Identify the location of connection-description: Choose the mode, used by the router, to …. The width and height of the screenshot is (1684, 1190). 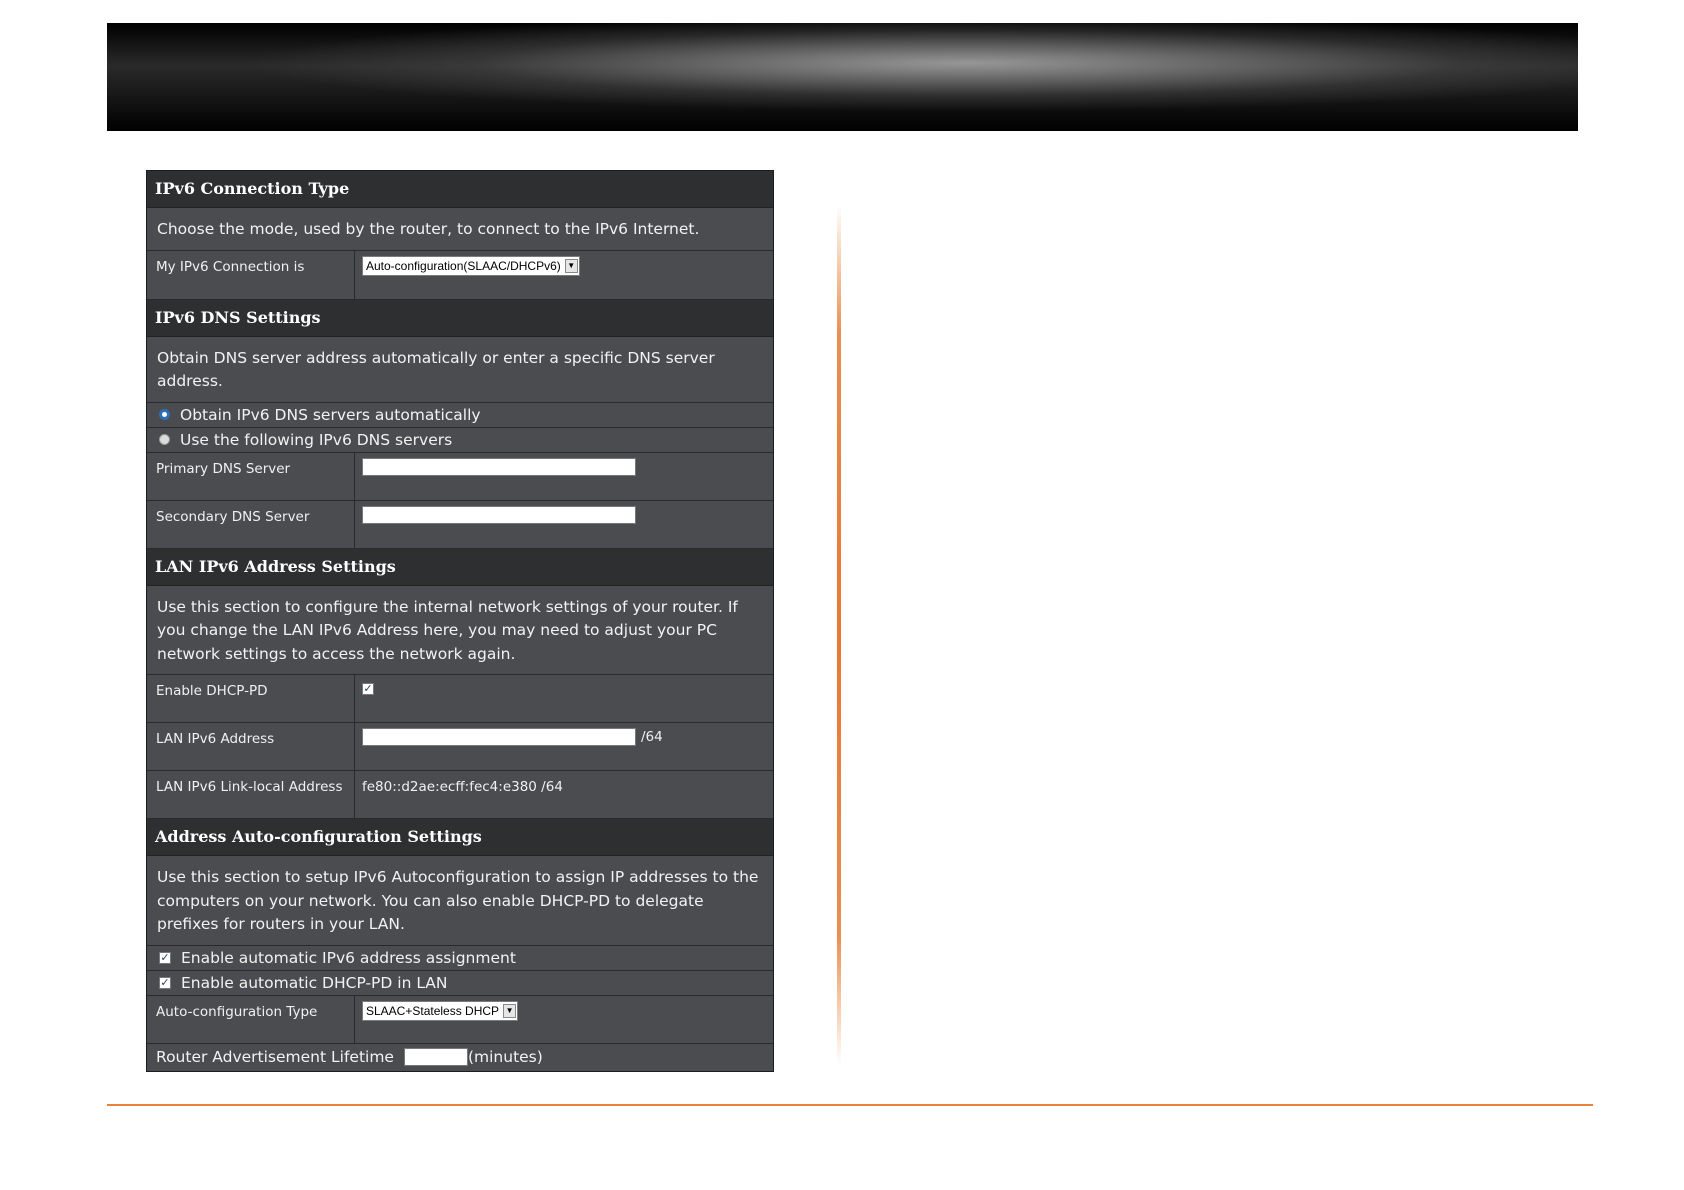
(460, 229).